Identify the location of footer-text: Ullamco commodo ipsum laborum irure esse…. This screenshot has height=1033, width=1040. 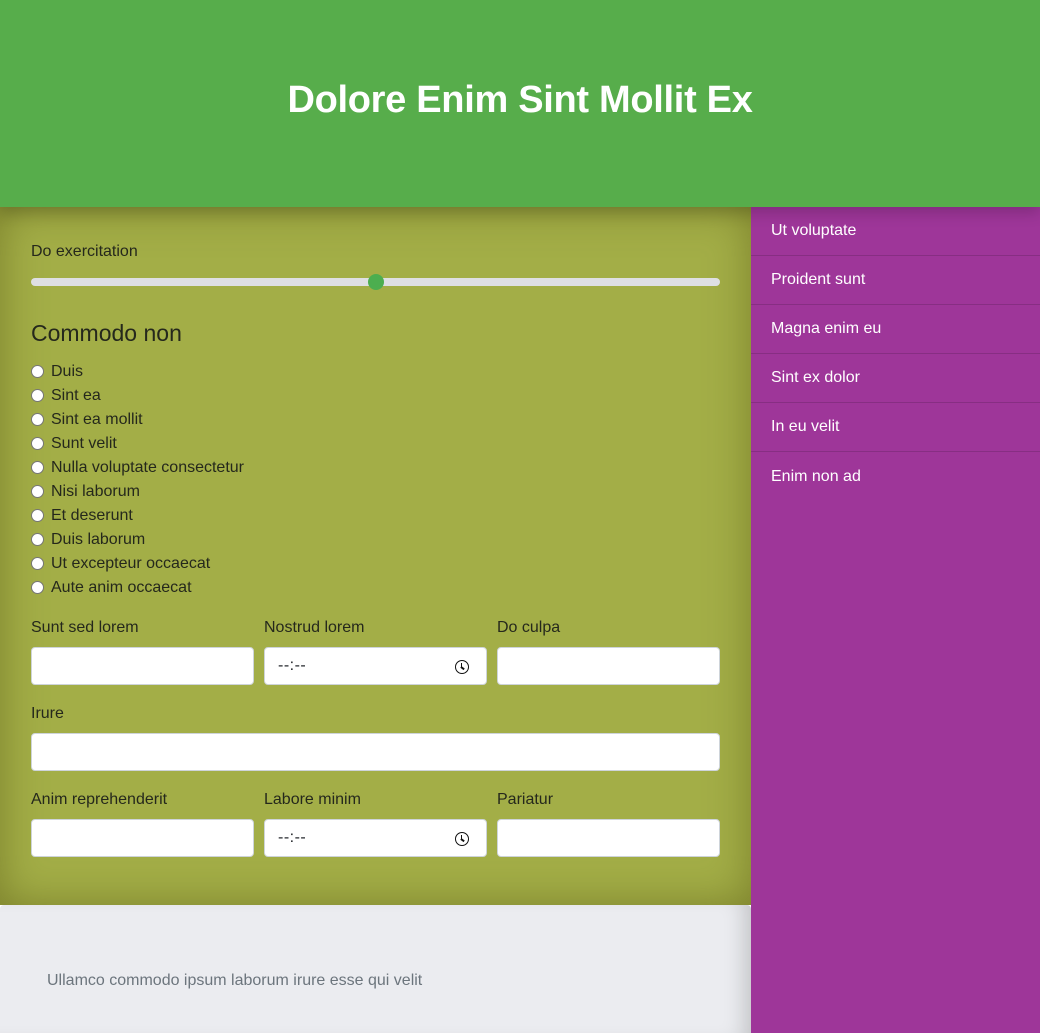
(235, 980).